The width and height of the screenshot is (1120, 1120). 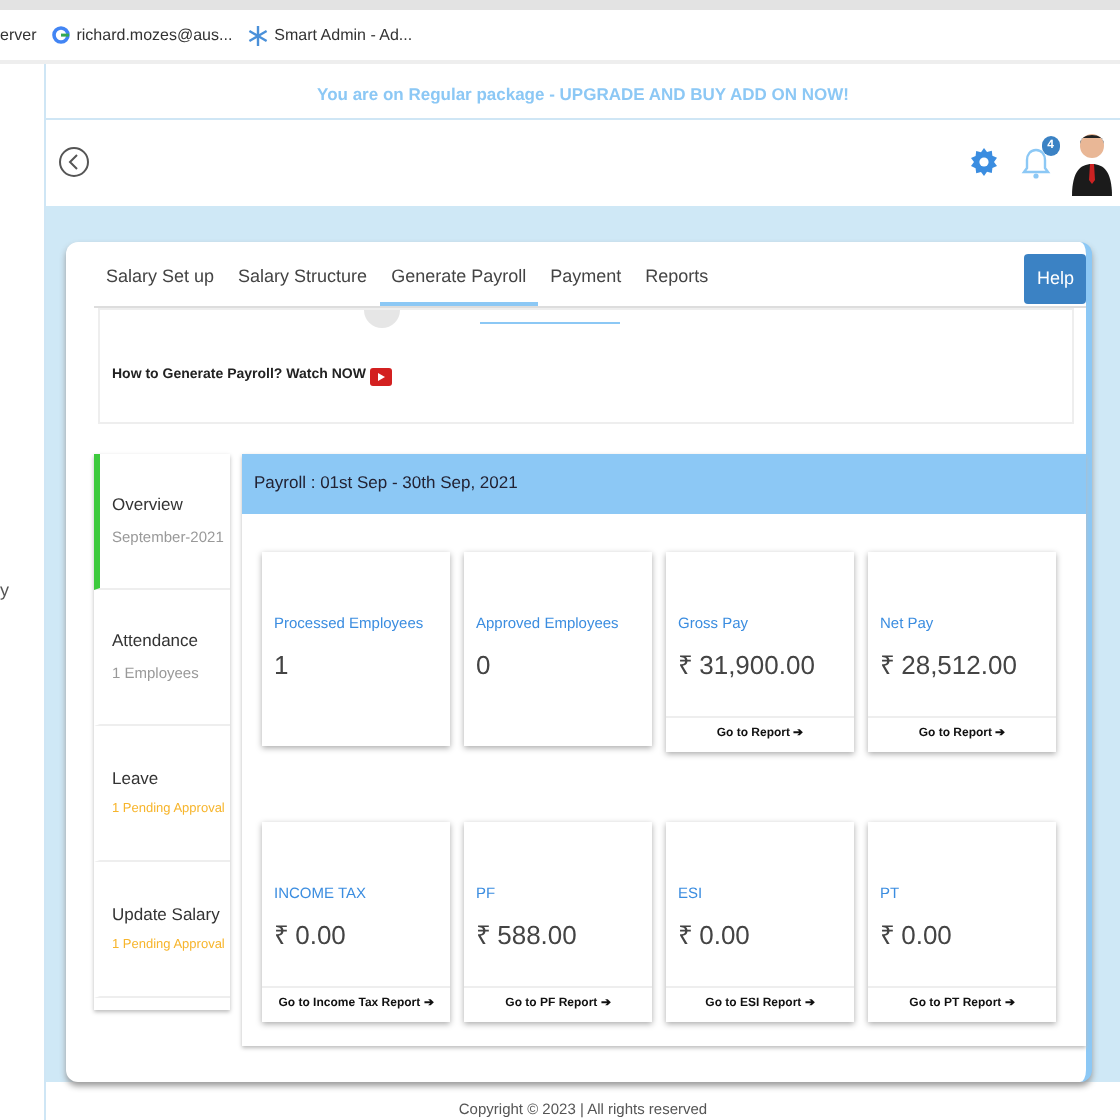 What do you see at coordinates (550, 322) in the screenshot?
I see `underline-mark` at bounding box center [550, 322].